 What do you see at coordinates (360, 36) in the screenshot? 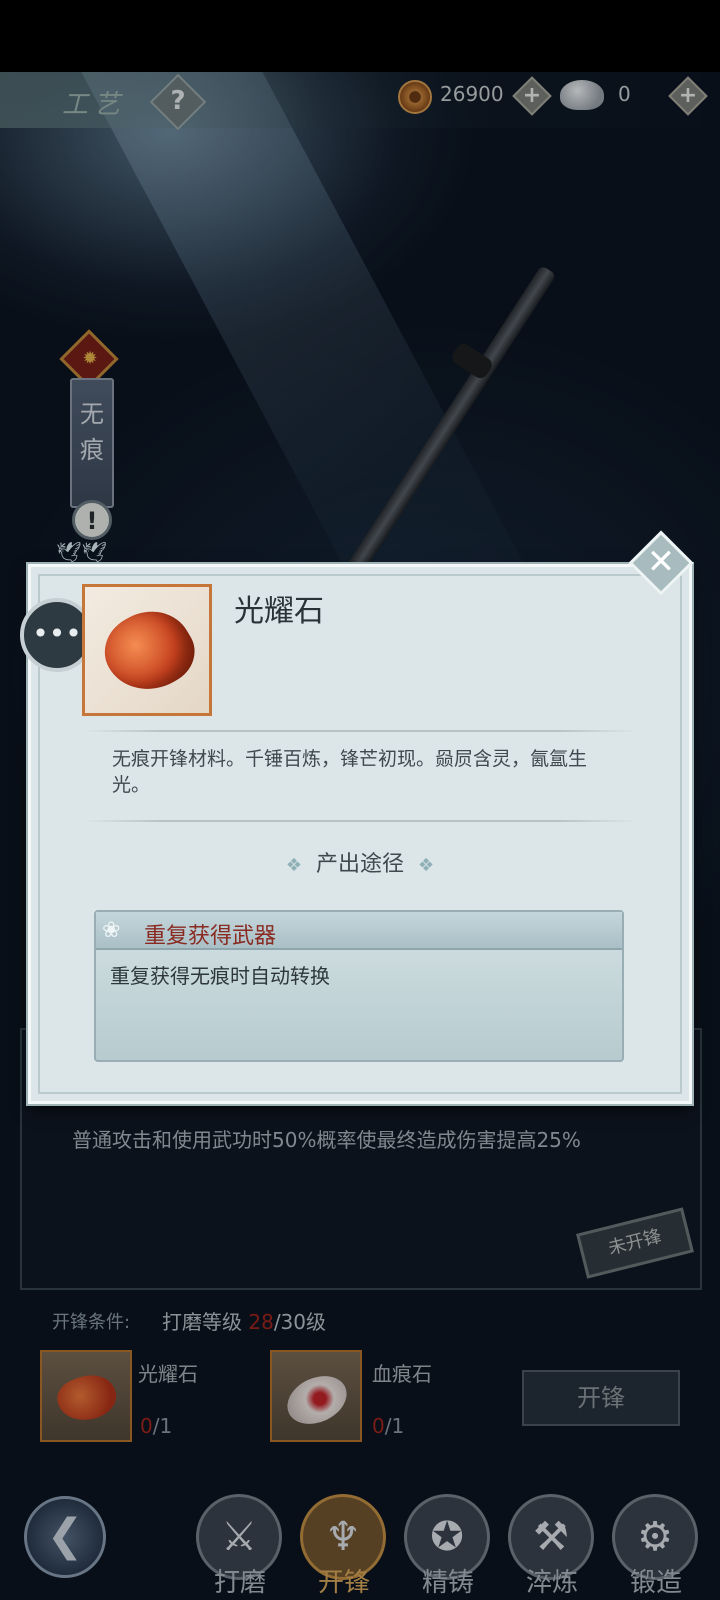
I see `status-bar` at bounding box center [360, 36].